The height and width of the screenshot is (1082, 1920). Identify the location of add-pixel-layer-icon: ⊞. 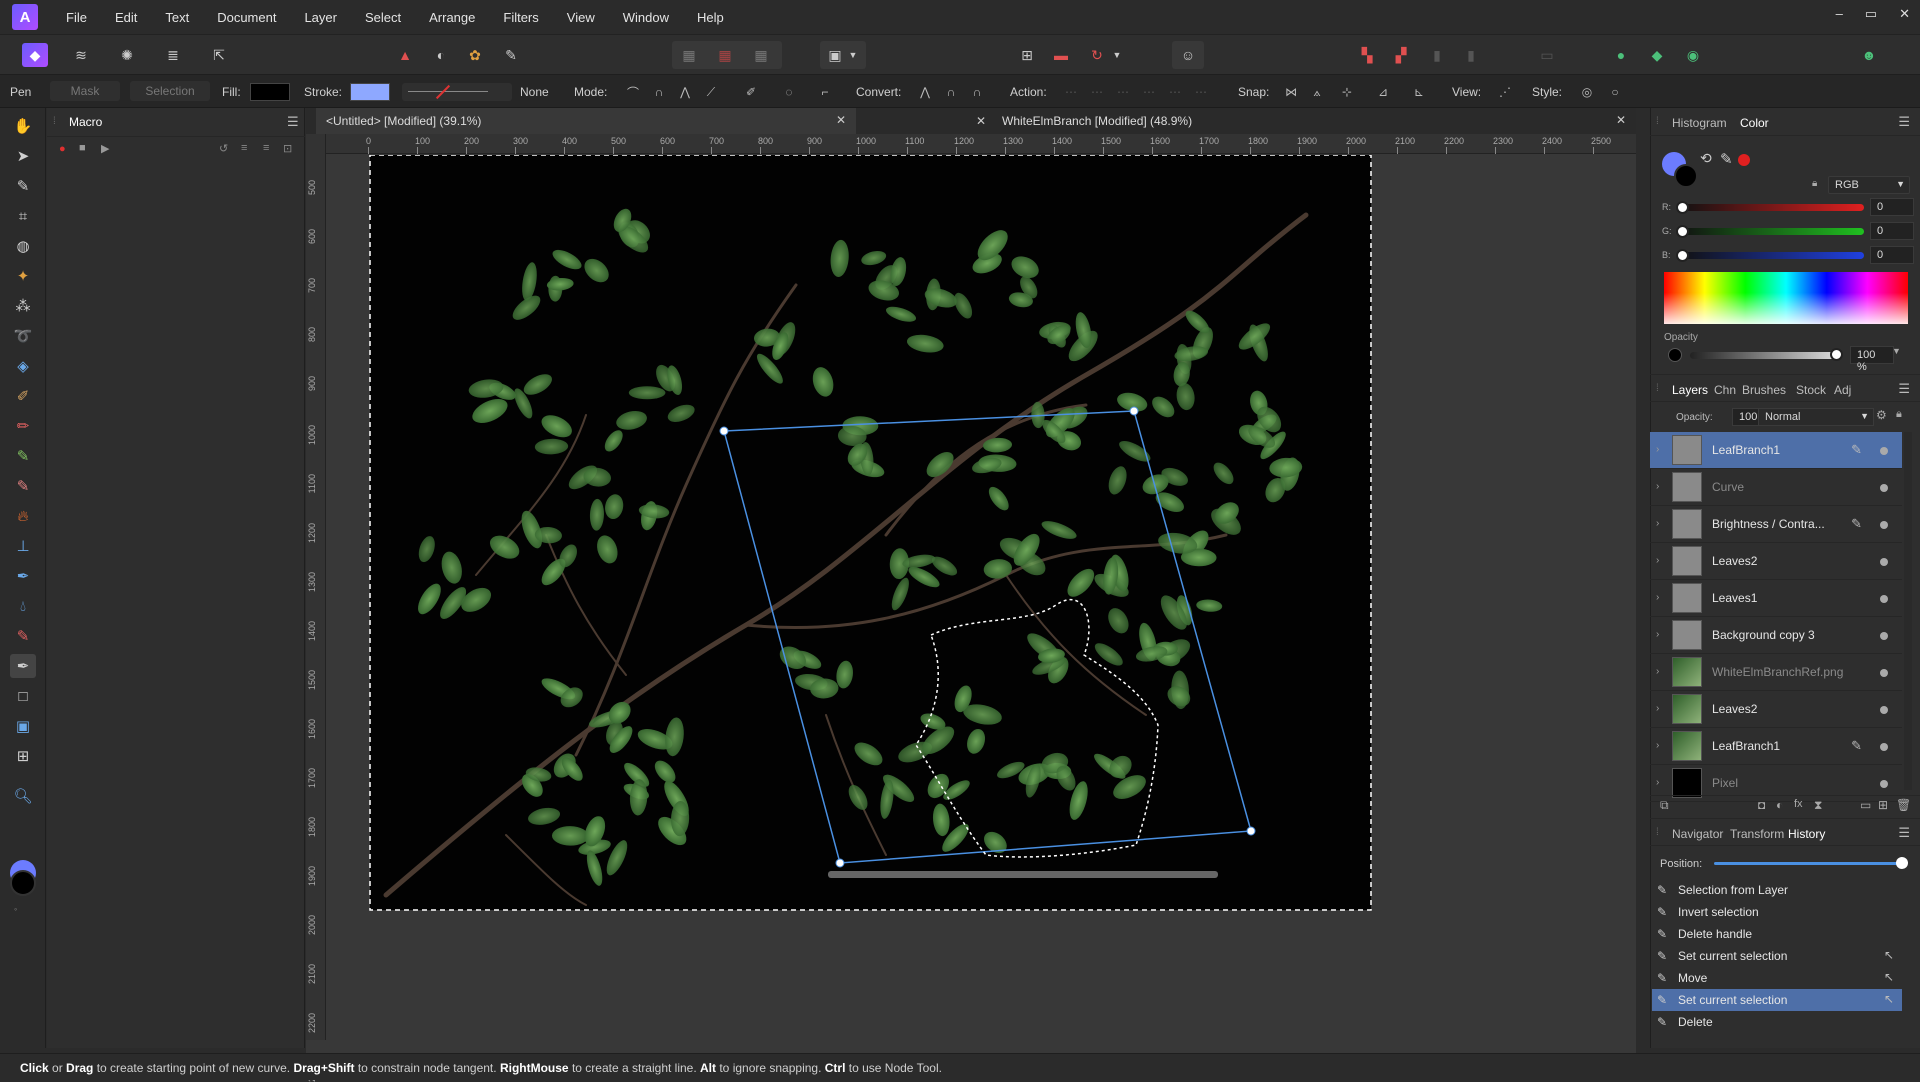
(1883, 805).